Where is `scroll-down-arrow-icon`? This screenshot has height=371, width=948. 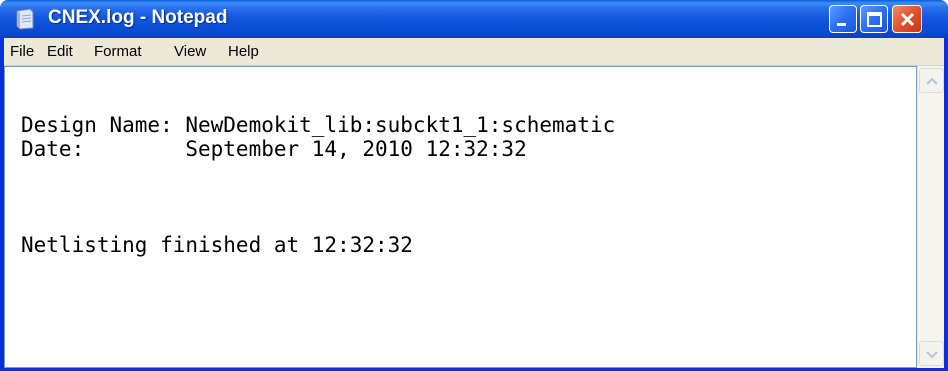
scroll-down-arrow-icon is located at coordinates (932, 355).